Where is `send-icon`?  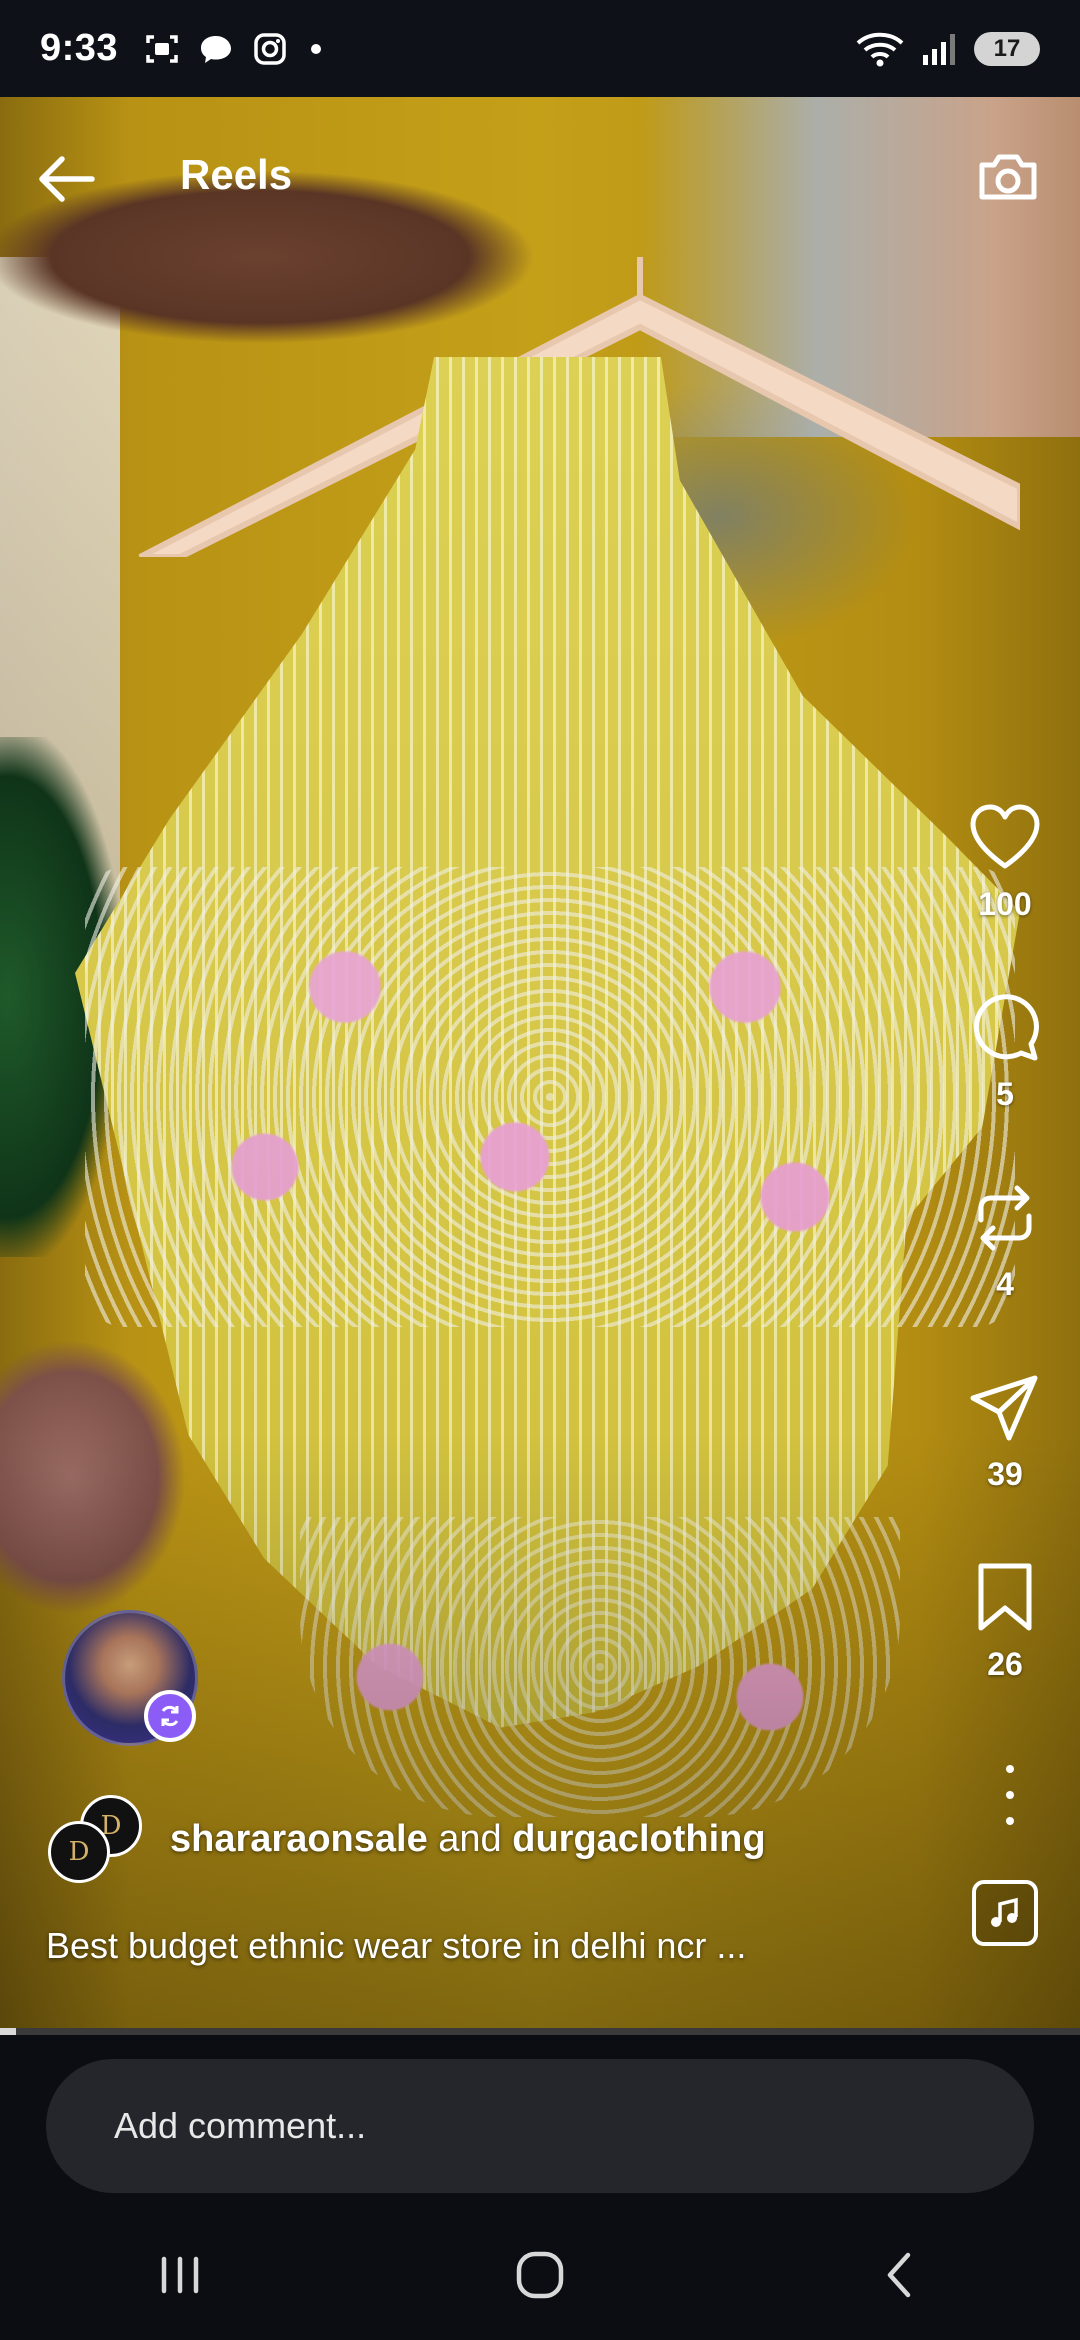
send-icon is located at coordinates (1005, 1408).